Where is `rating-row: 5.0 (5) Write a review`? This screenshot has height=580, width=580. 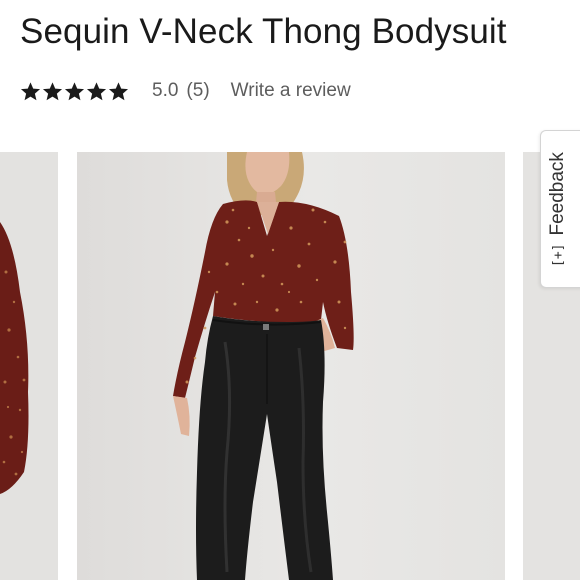
rating-row: 5.0 (5) Write a review is located at coordinates (185, 91).